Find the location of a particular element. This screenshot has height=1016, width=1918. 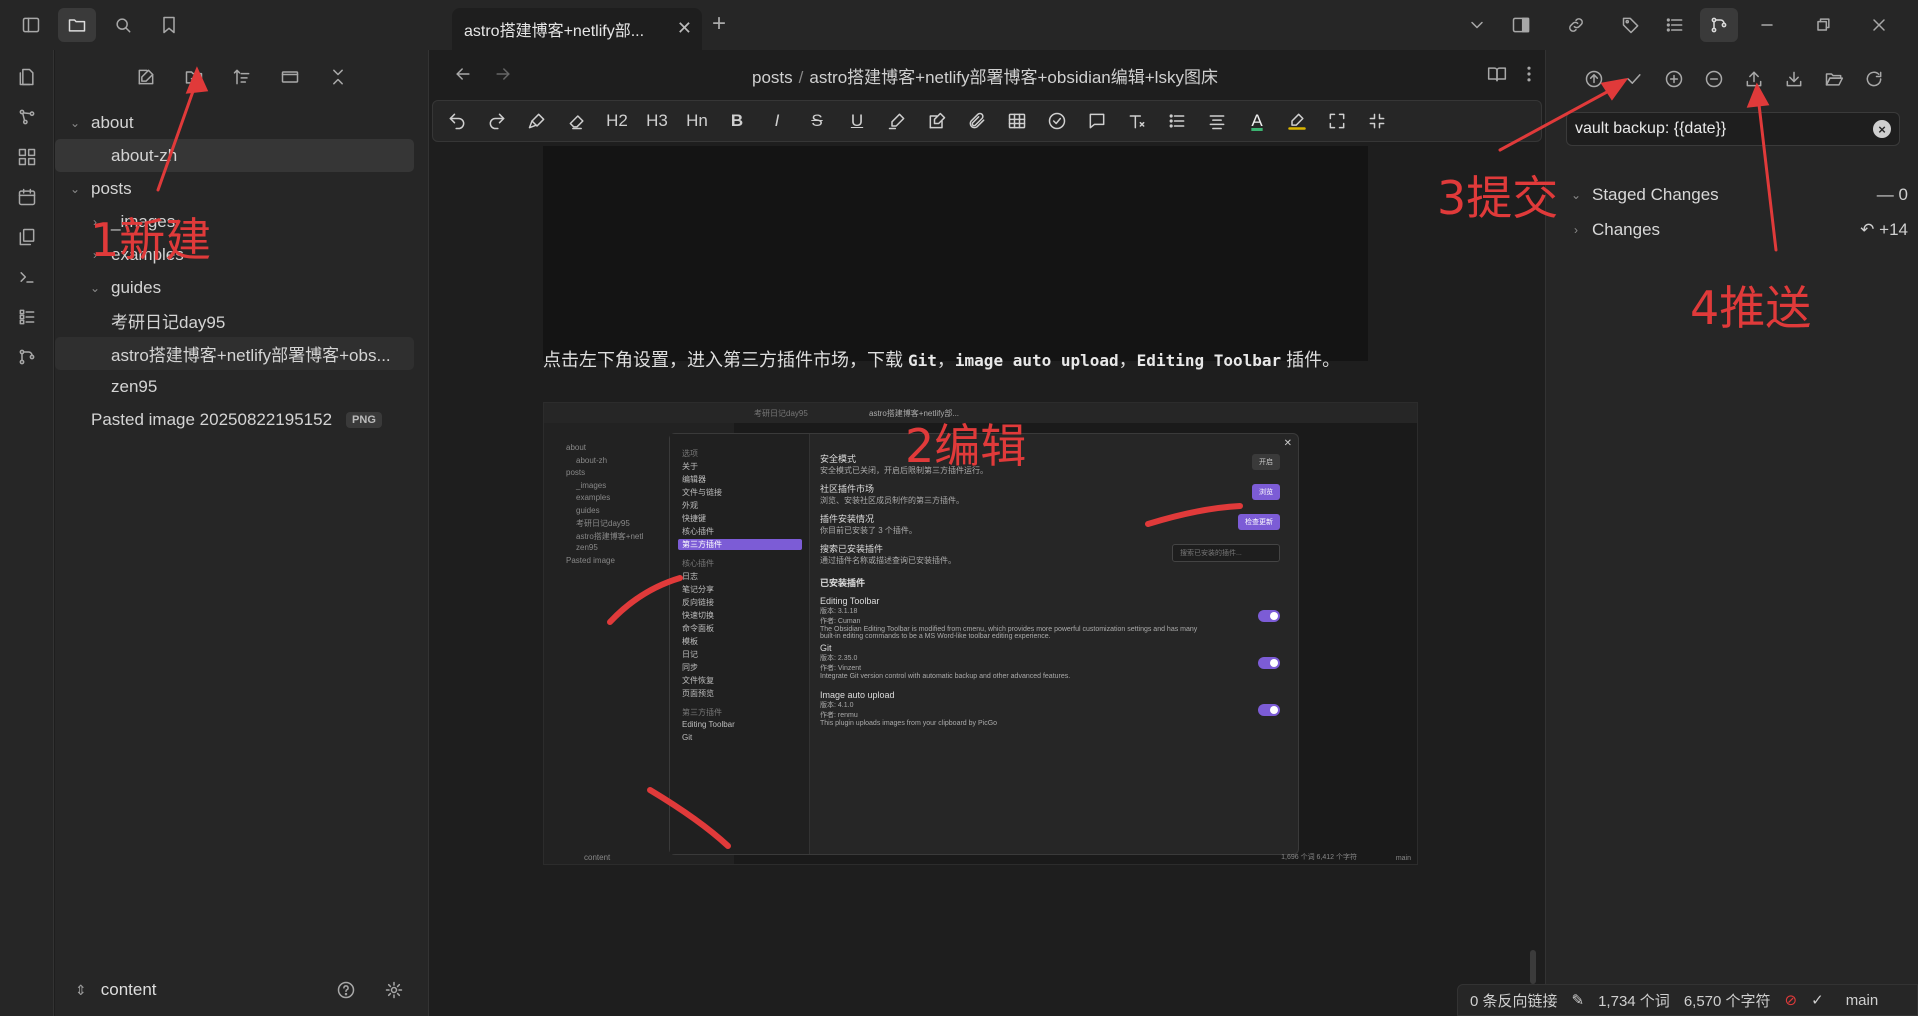

settings-nav-item: 快捷键 is located at coordinates (694, 518).